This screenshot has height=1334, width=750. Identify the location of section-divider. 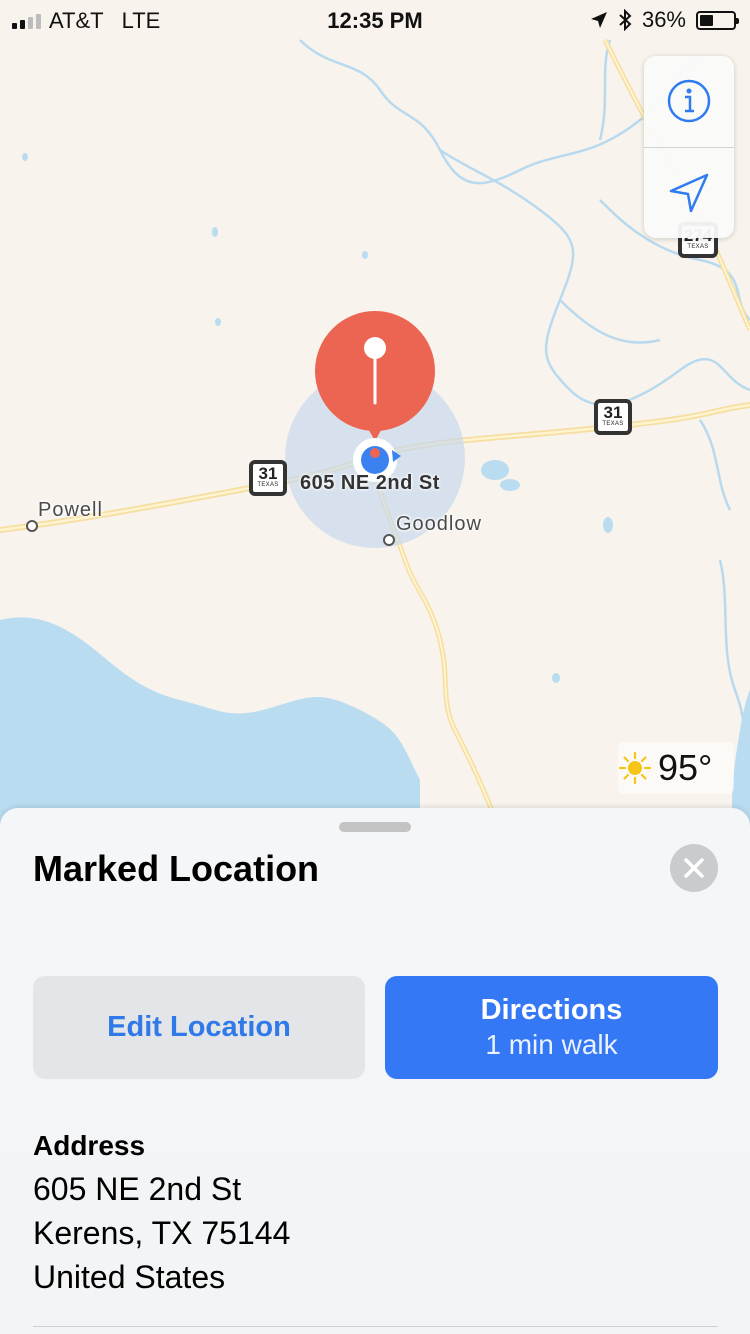
(375, 1326).